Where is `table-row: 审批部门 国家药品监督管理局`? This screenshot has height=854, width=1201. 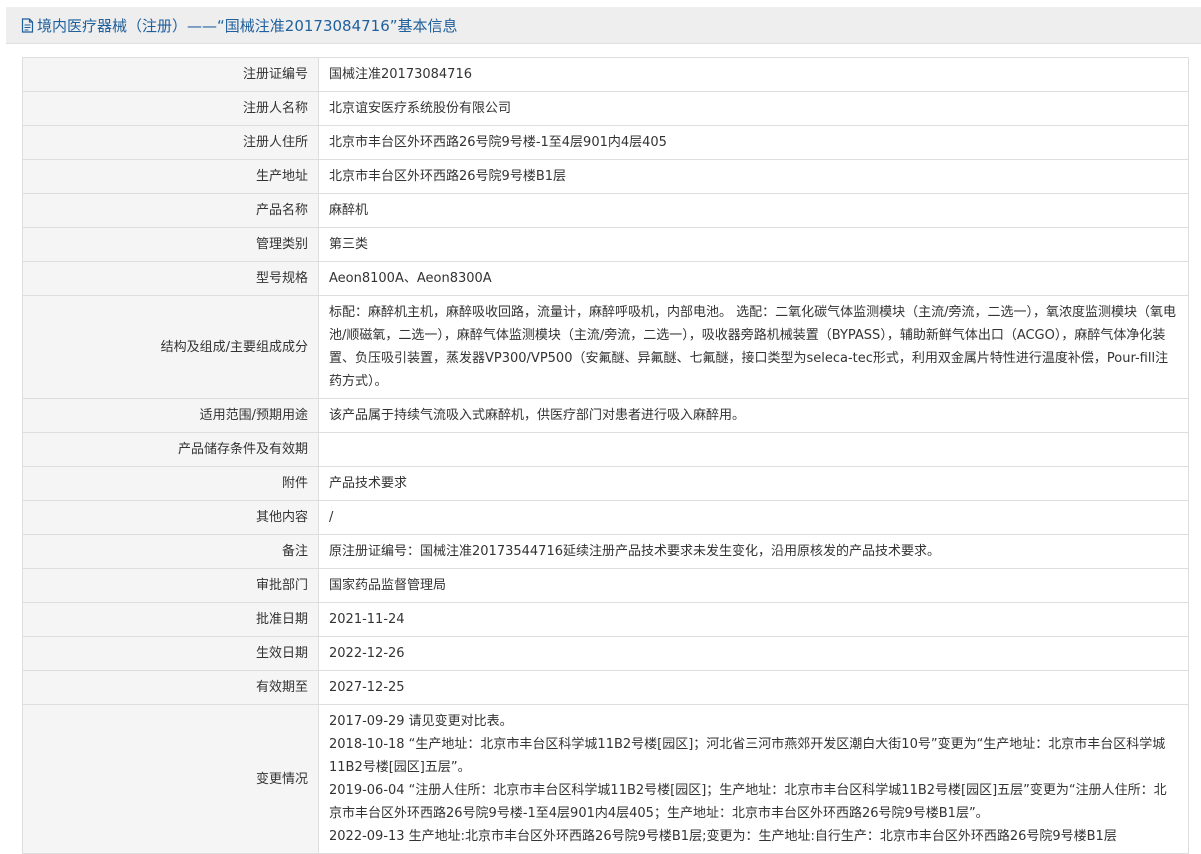
table-row: 审批部门 国家药品监督管理局 is located at coordinates (605, 585).